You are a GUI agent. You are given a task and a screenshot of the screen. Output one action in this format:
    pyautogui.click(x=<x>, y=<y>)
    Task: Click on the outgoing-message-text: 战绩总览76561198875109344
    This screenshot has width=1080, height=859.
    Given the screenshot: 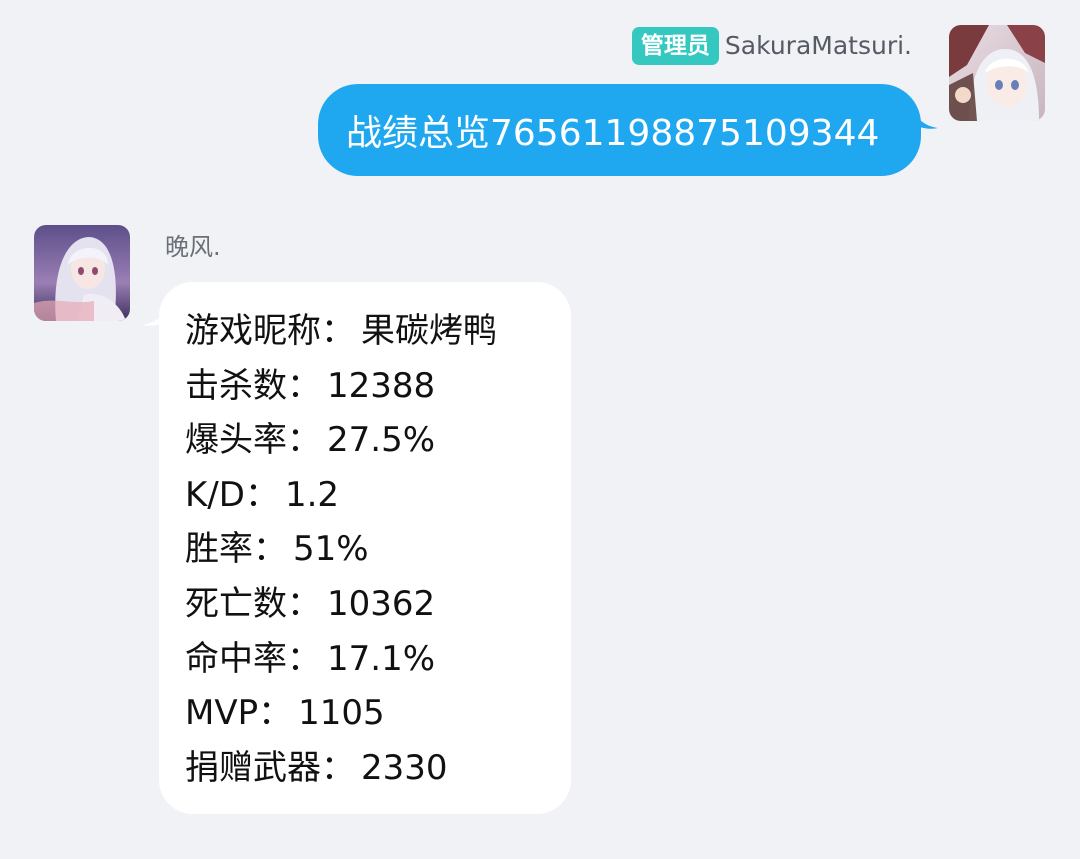 What is the action you would take?
    pyautogui.click(x=613, y=133)
    